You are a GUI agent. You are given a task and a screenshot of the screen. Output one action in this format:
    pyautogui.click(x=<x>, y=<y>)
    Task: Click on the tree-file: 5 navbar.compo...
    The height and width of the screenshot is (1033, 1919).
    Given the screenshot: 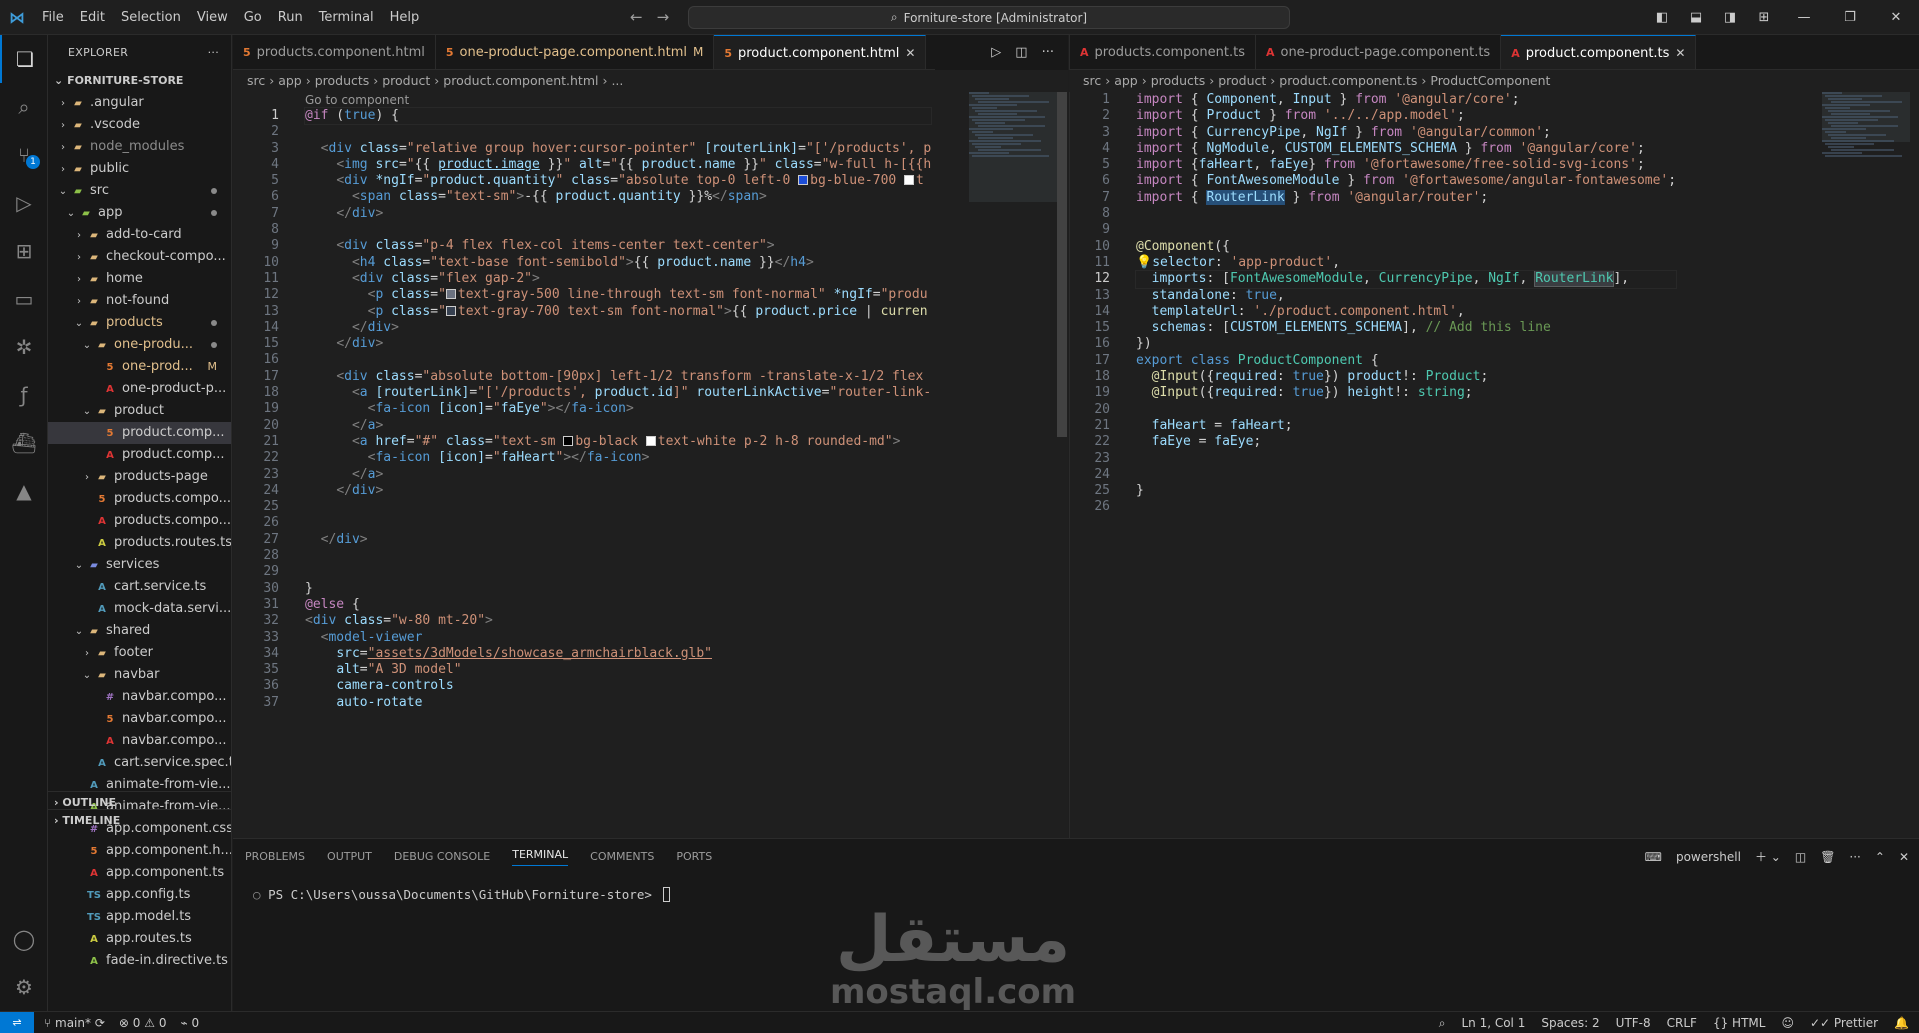 What is the action you would take?
    pyautogui.click(x=139, y=719)
    